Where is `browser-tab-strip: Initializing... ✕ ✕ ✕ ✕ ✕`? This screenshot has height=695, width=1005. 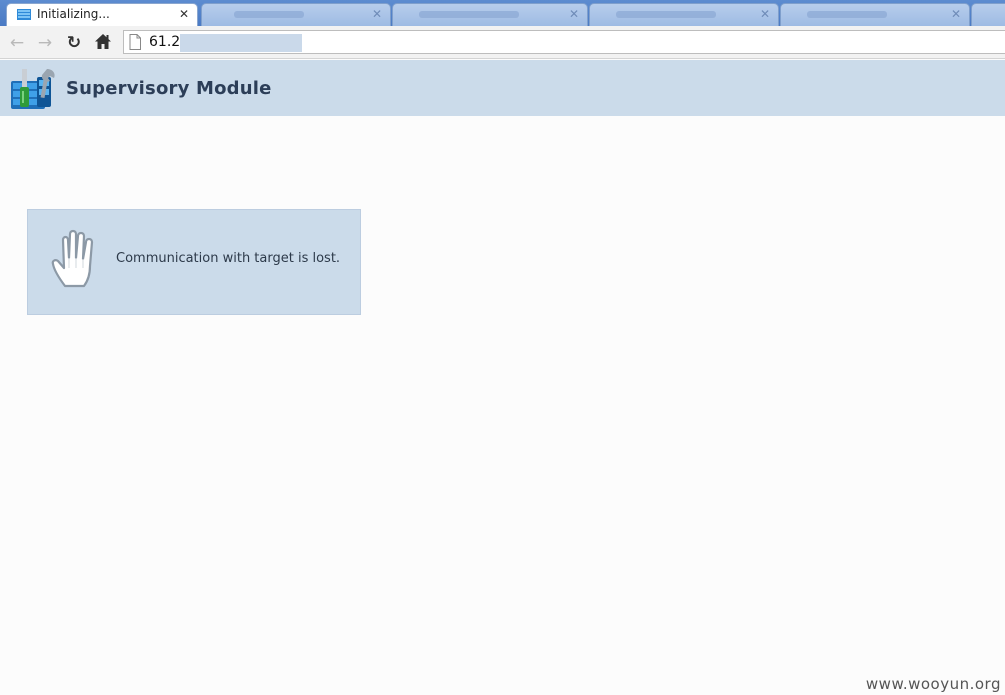 browser-tab-strip: Initializing... ✕ ✕ ✕ ✕ ✕ is located at coordinates (502, 13).